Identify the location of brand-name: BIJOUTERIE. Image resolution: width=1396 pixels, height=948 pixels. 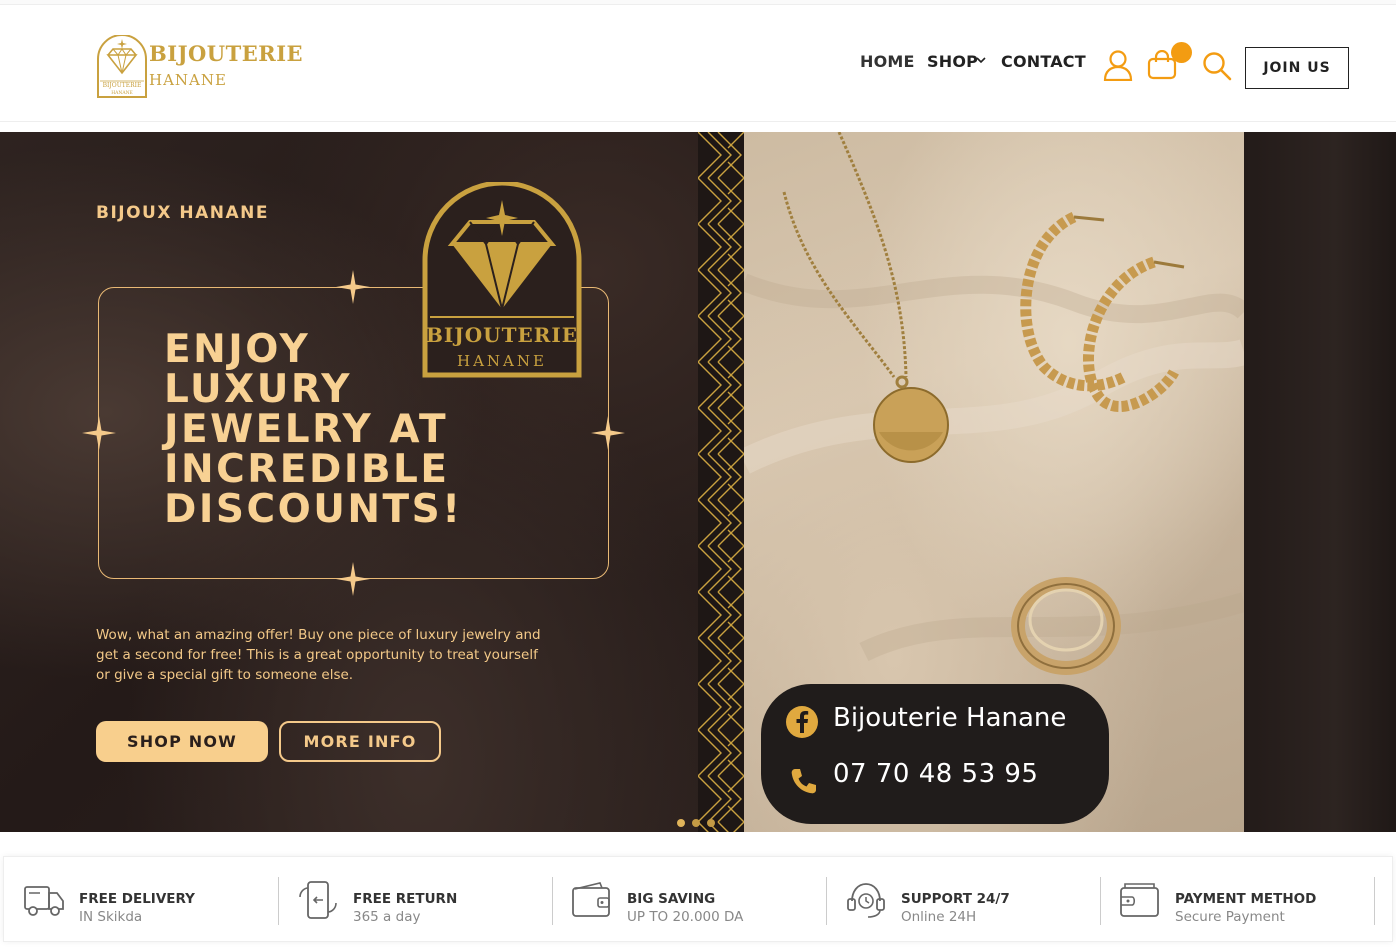
(226, 53).